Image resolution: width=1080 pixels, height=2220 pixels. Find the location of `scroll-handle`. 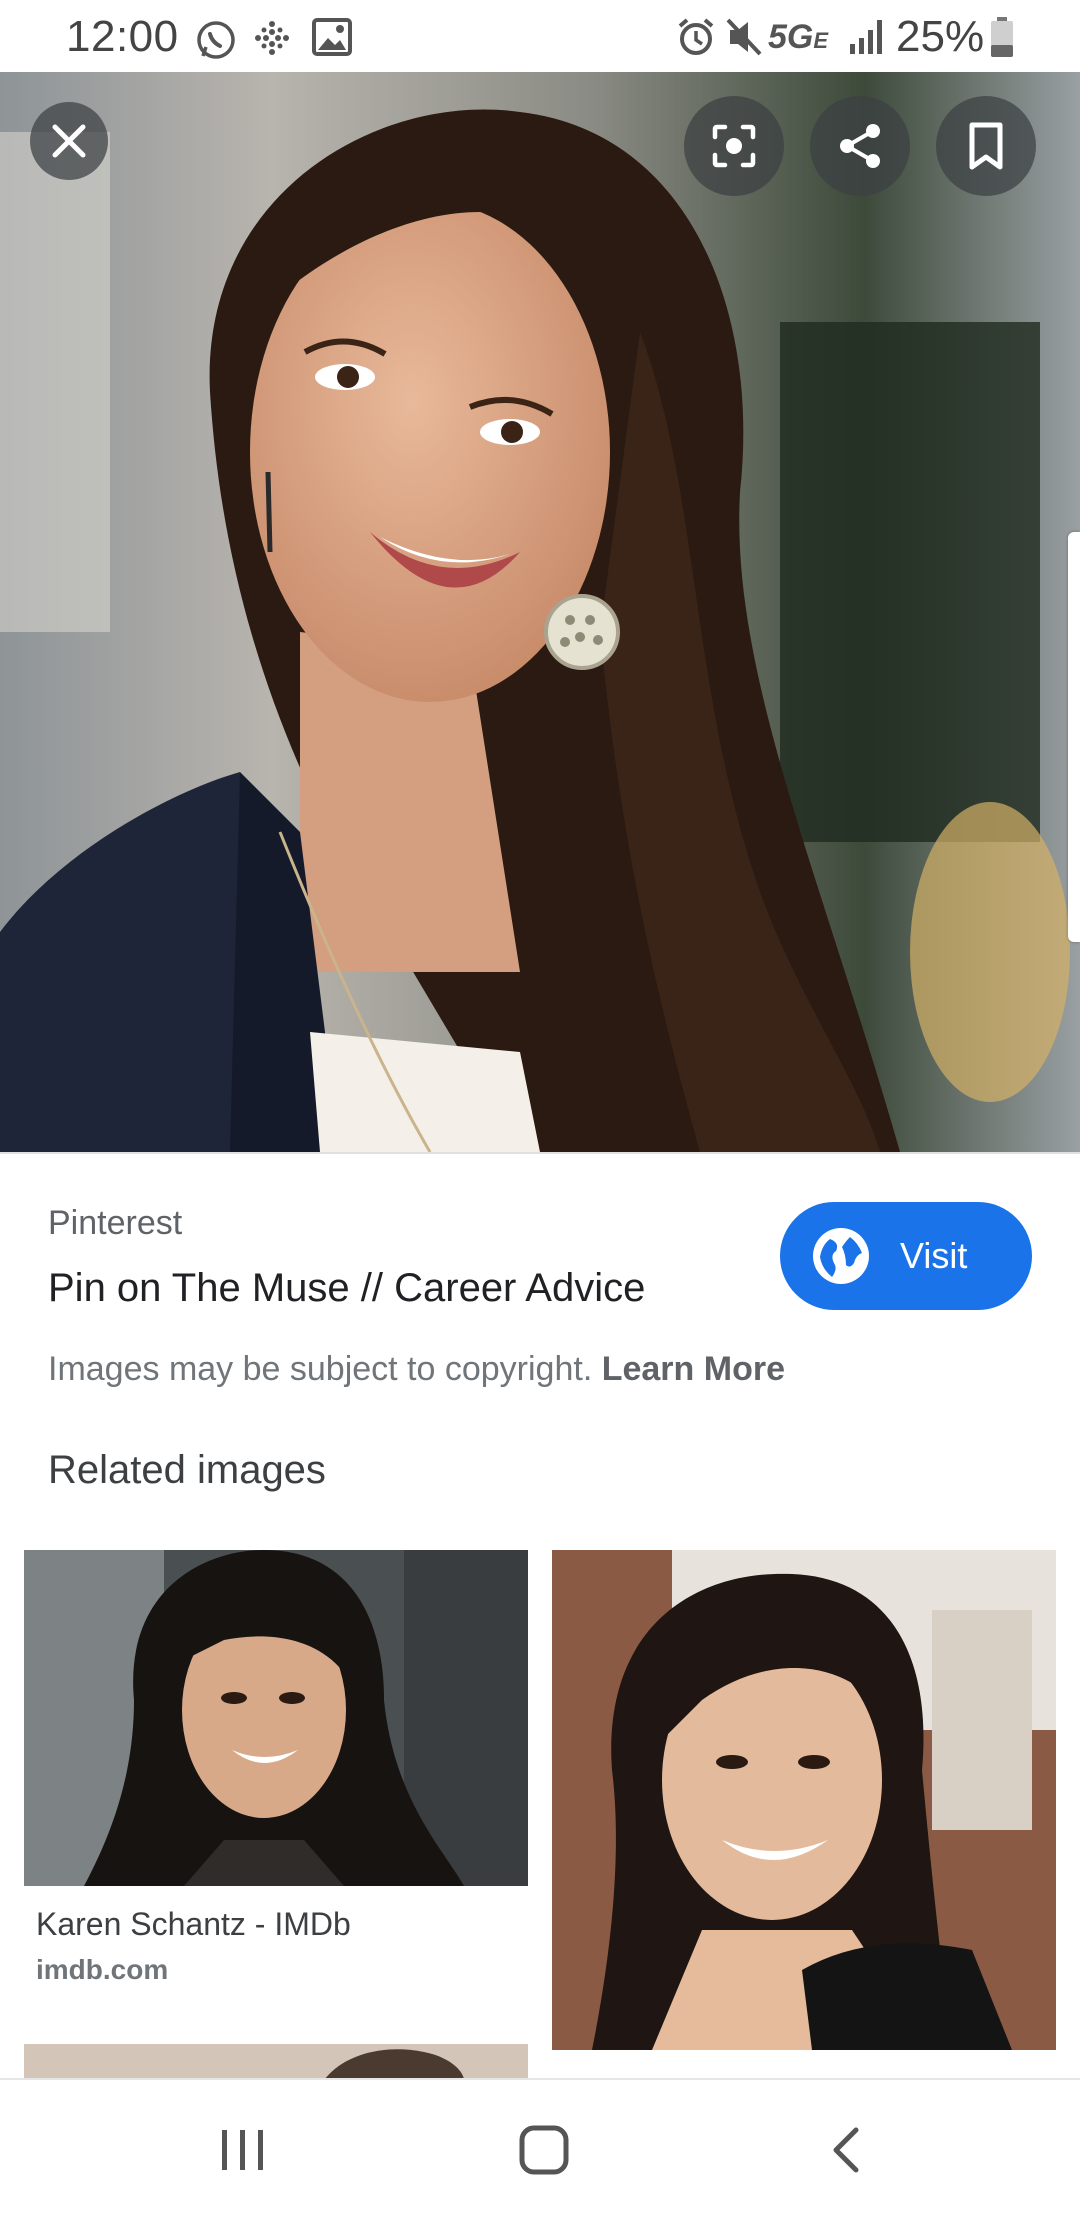

scroll-handle is located at coordinates (1074, 737).